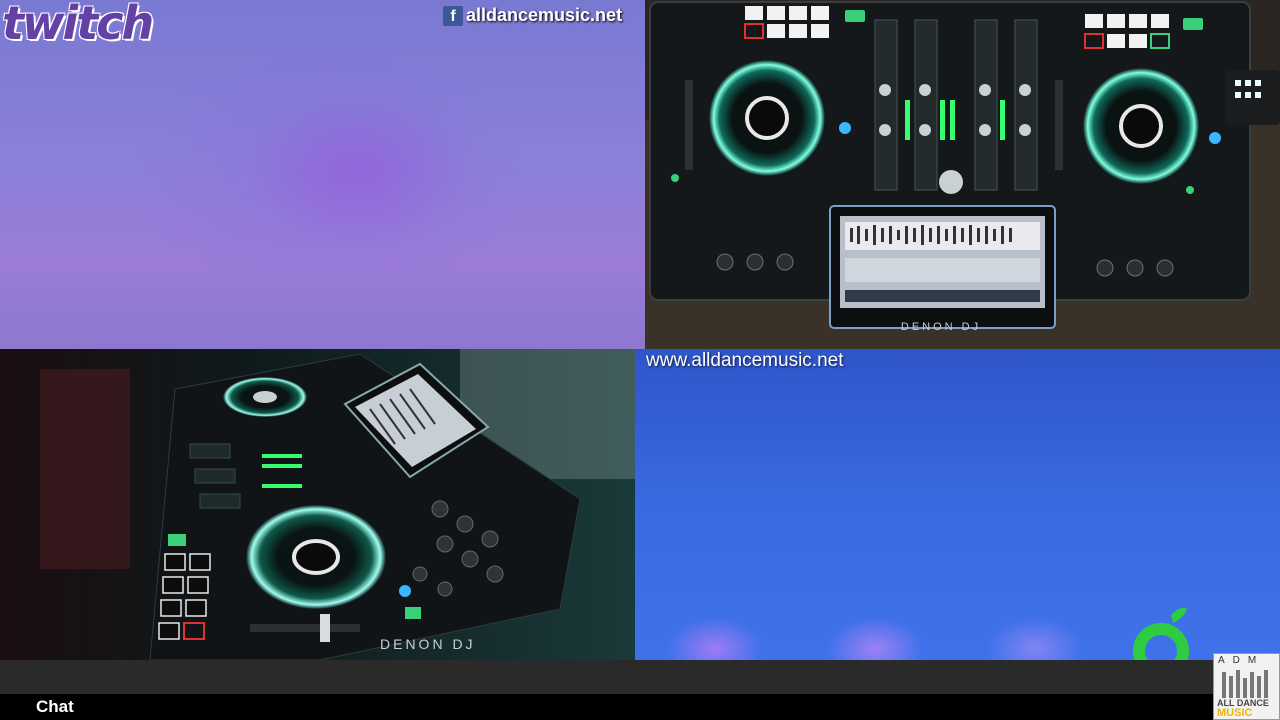  I want to click on chat-label: Chat, so click(55, 707).